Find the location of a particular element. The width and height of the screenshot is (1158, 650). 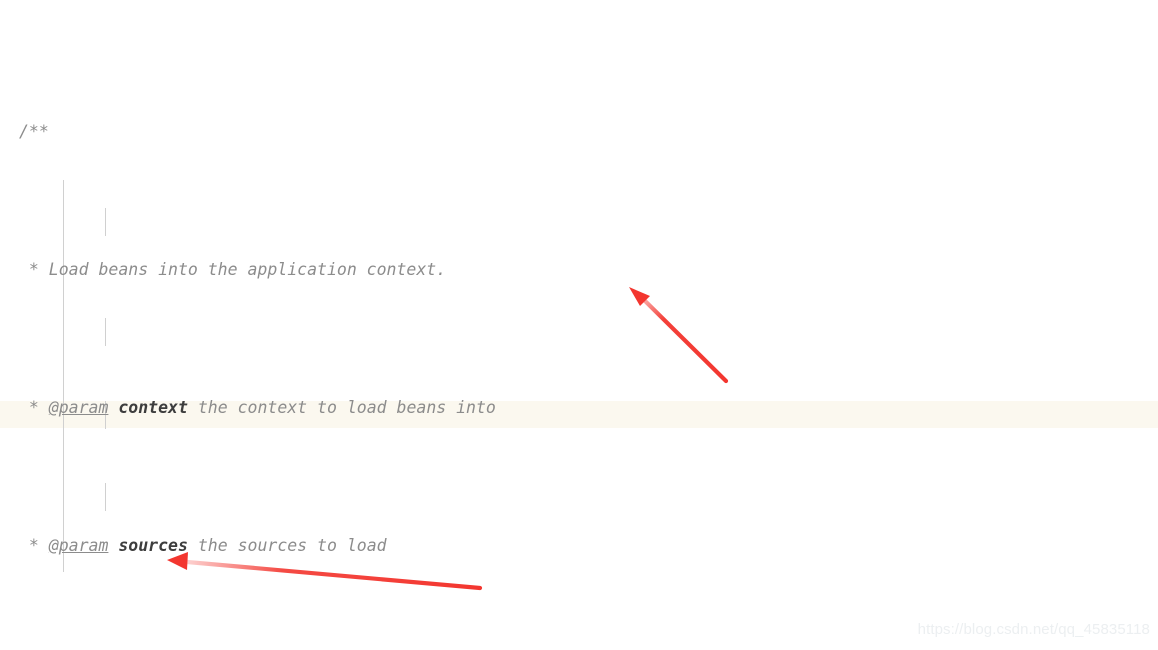

javadoc-param-name-sources: sources is located at coordinates (153, 546).